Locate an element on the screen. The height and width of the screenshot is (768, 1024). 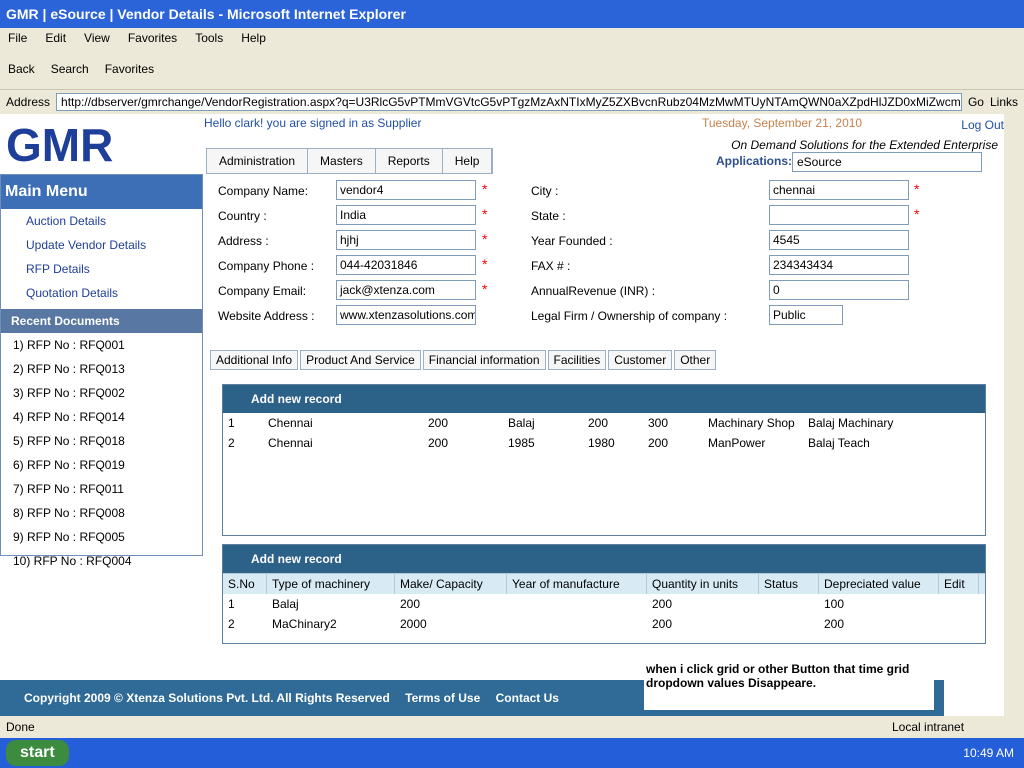
search-button: Search is located at coordinates (70, 69).